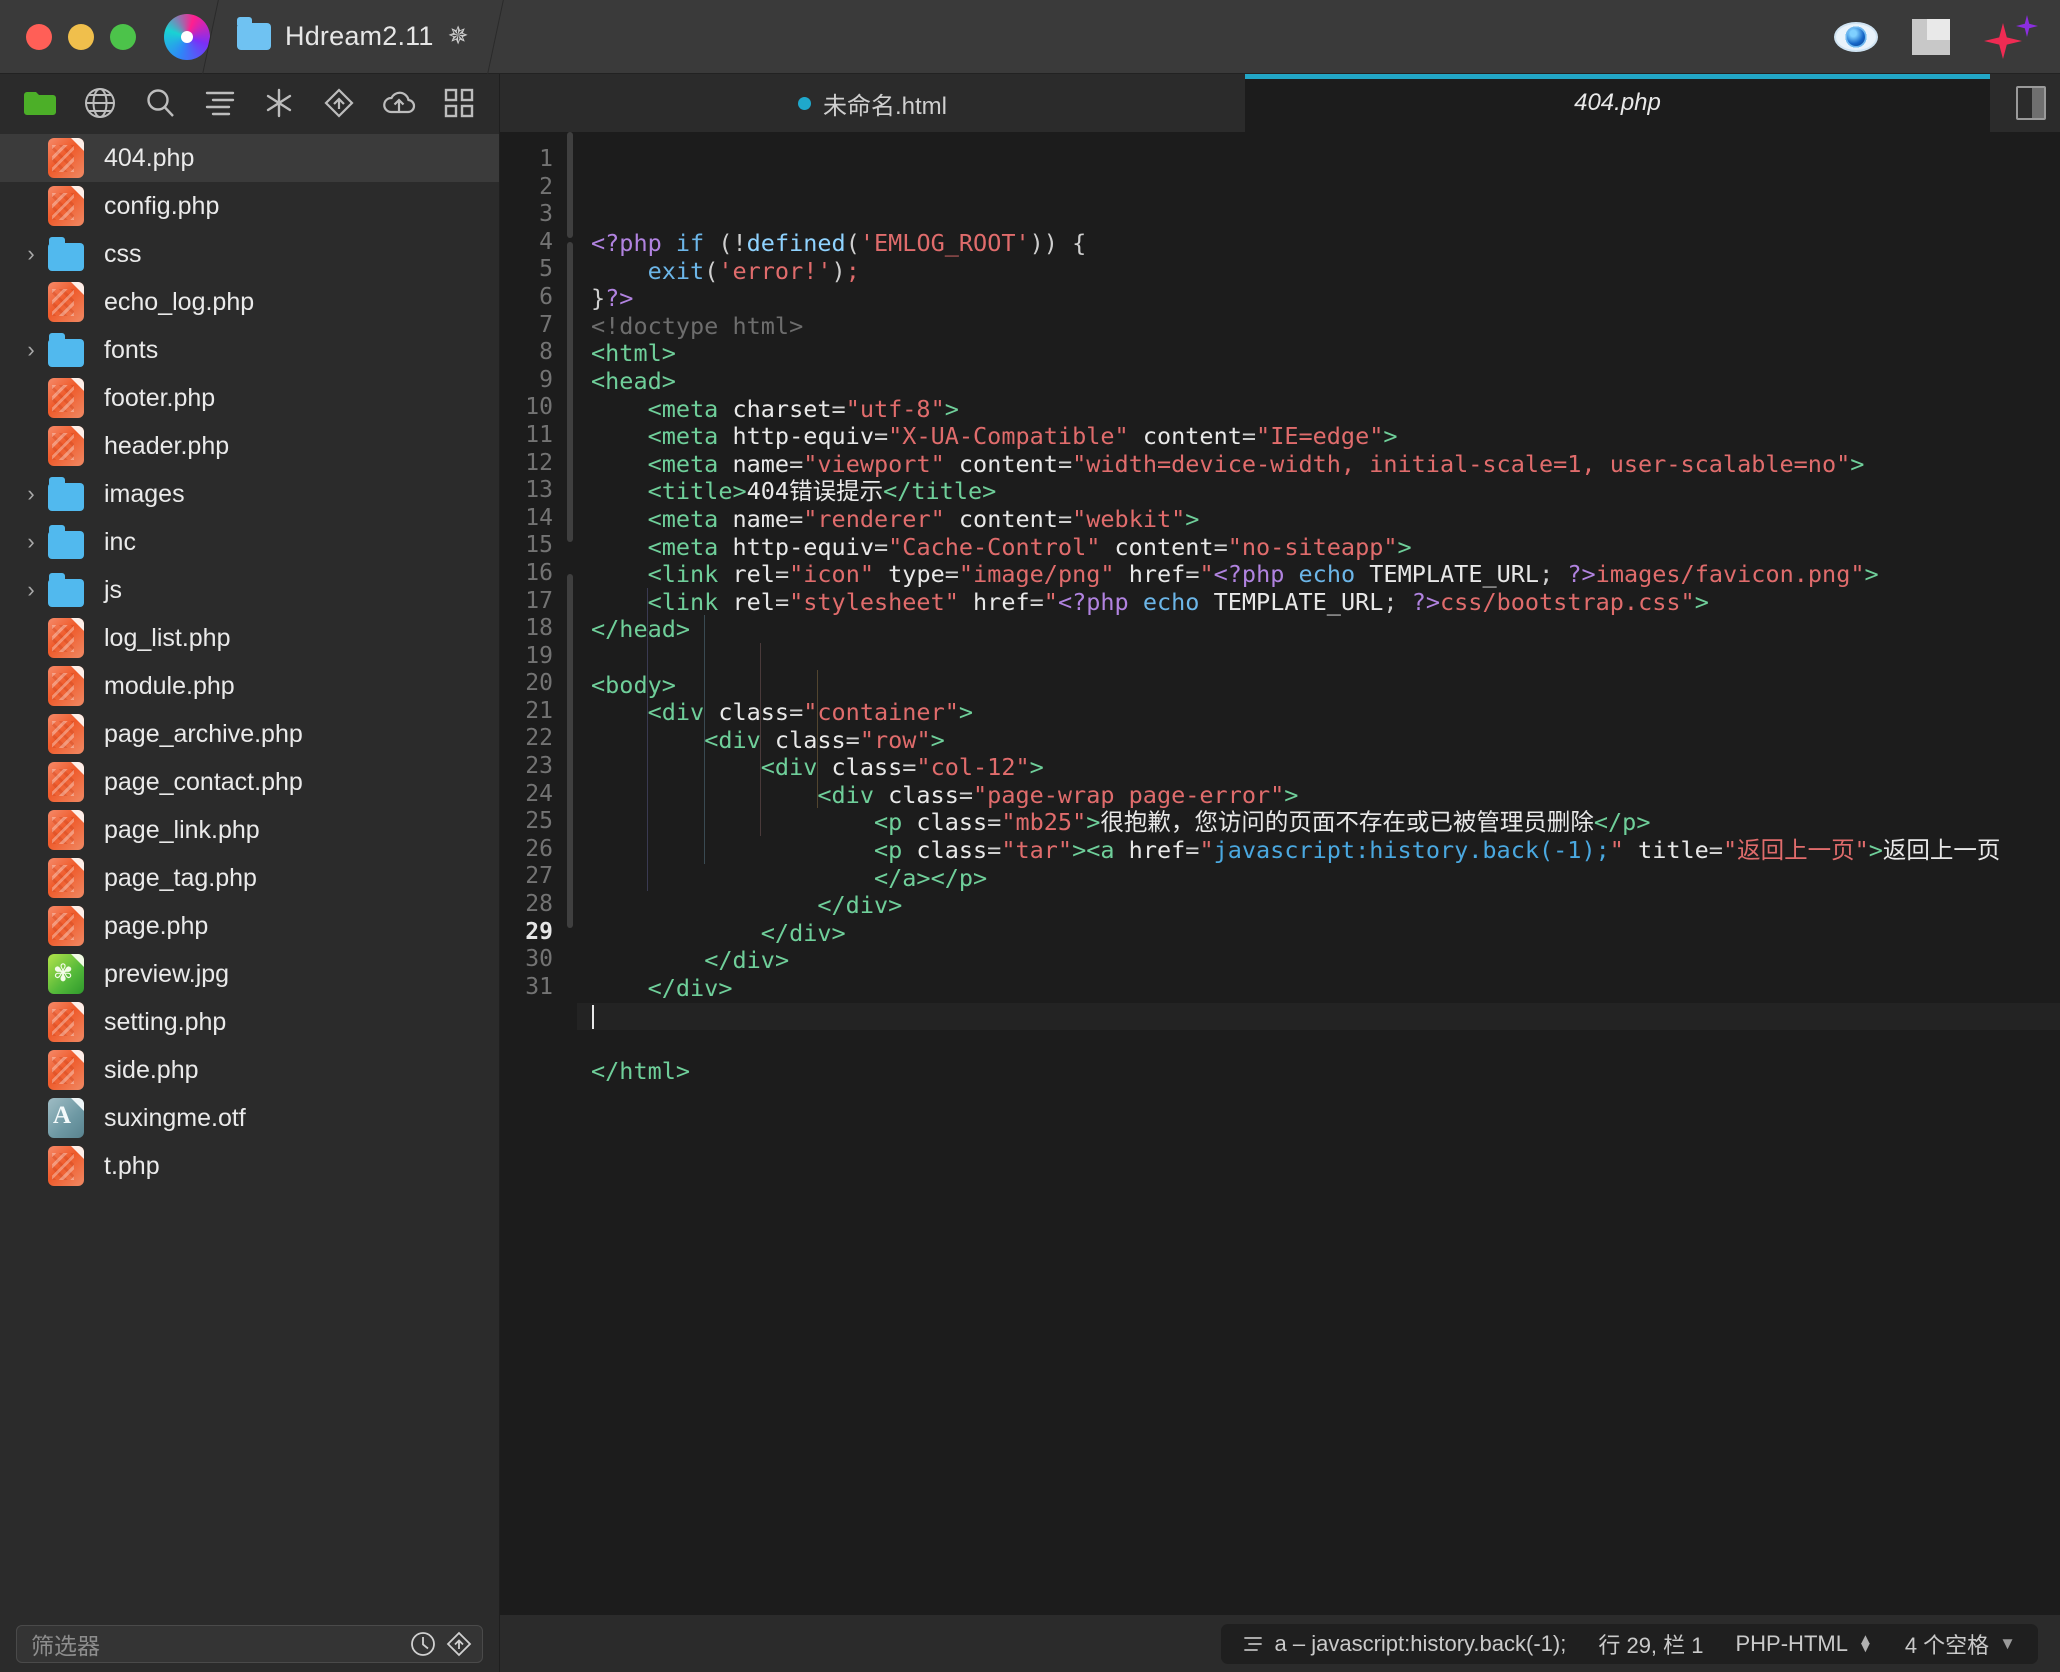 The width and height of the screenshot is (2060, 1672). What do you see at coordinates (1318, 409) in the screenshot?
I see `code-line: <meta charset="utf-8">` at bounding box center [1318, 409].